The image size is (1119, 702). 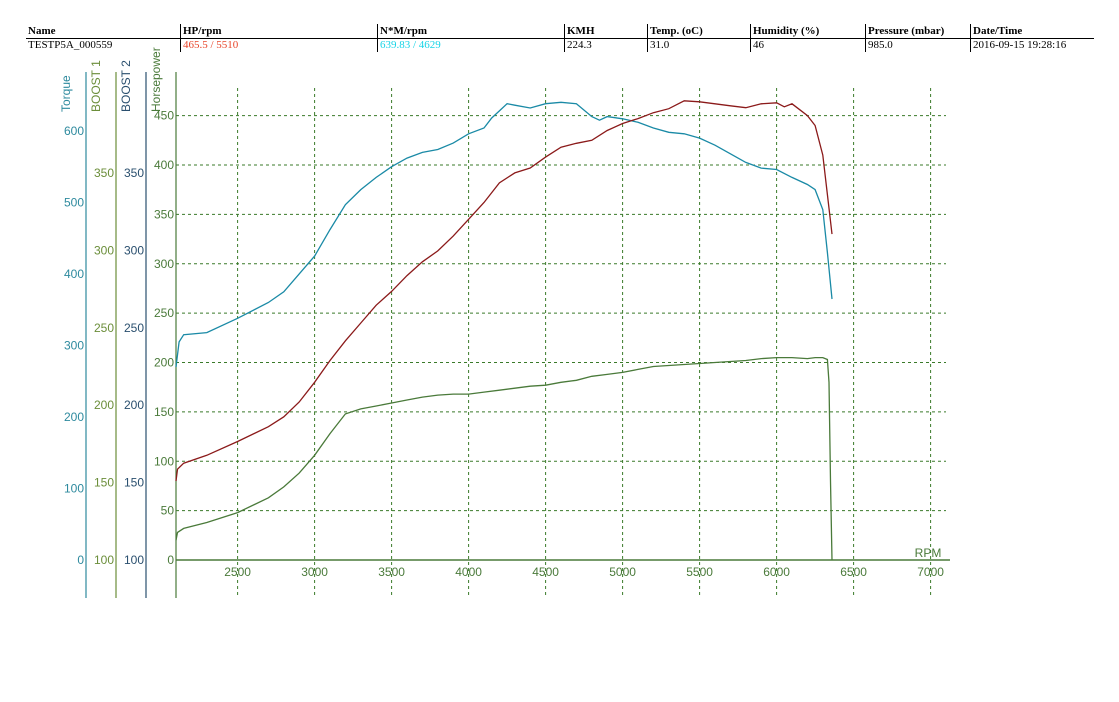 What do you see at coordinates (74, 131) in the screenshot?
I see `y-tick-label: 600` at bounding box center [74, 131].